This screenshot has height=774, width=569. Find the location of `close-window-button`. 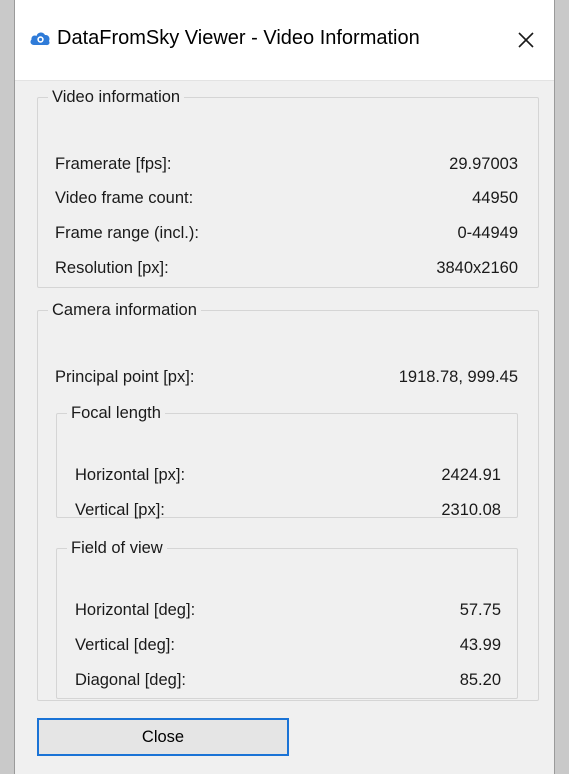

close-window-button is located at coordinates (526, 40).